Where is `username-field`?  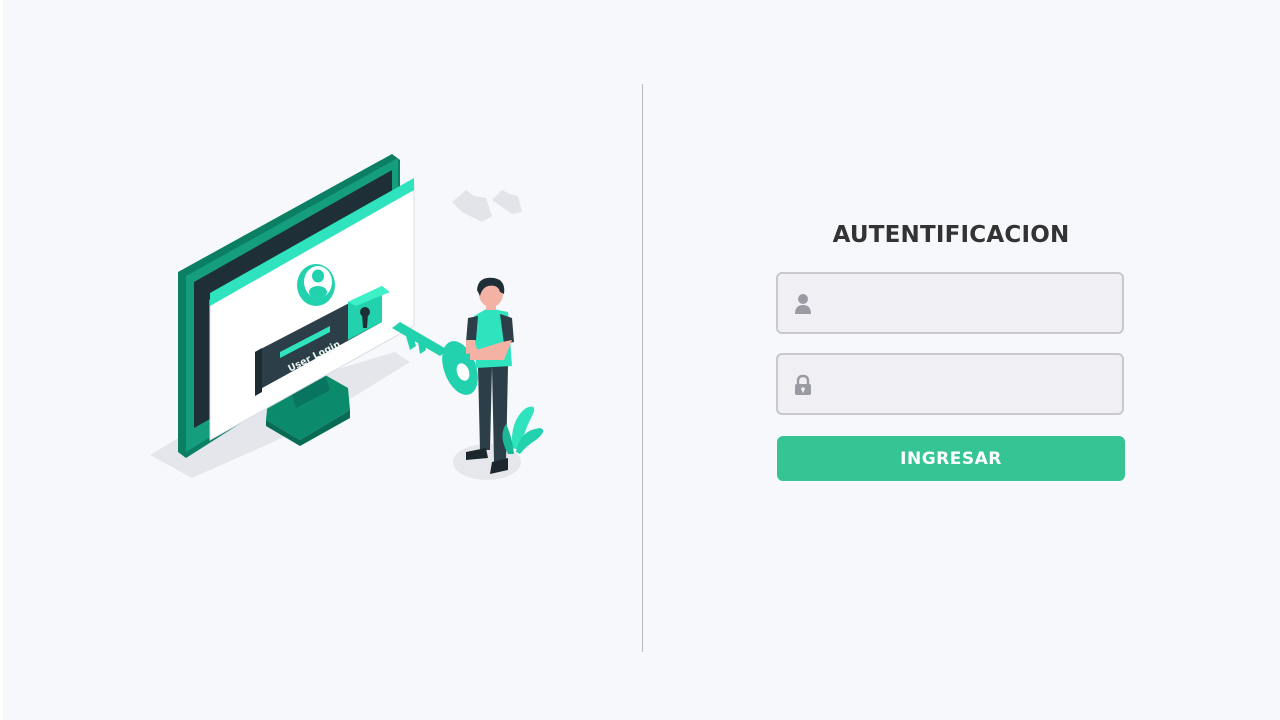
username-field is located at coordinates (950, 303).